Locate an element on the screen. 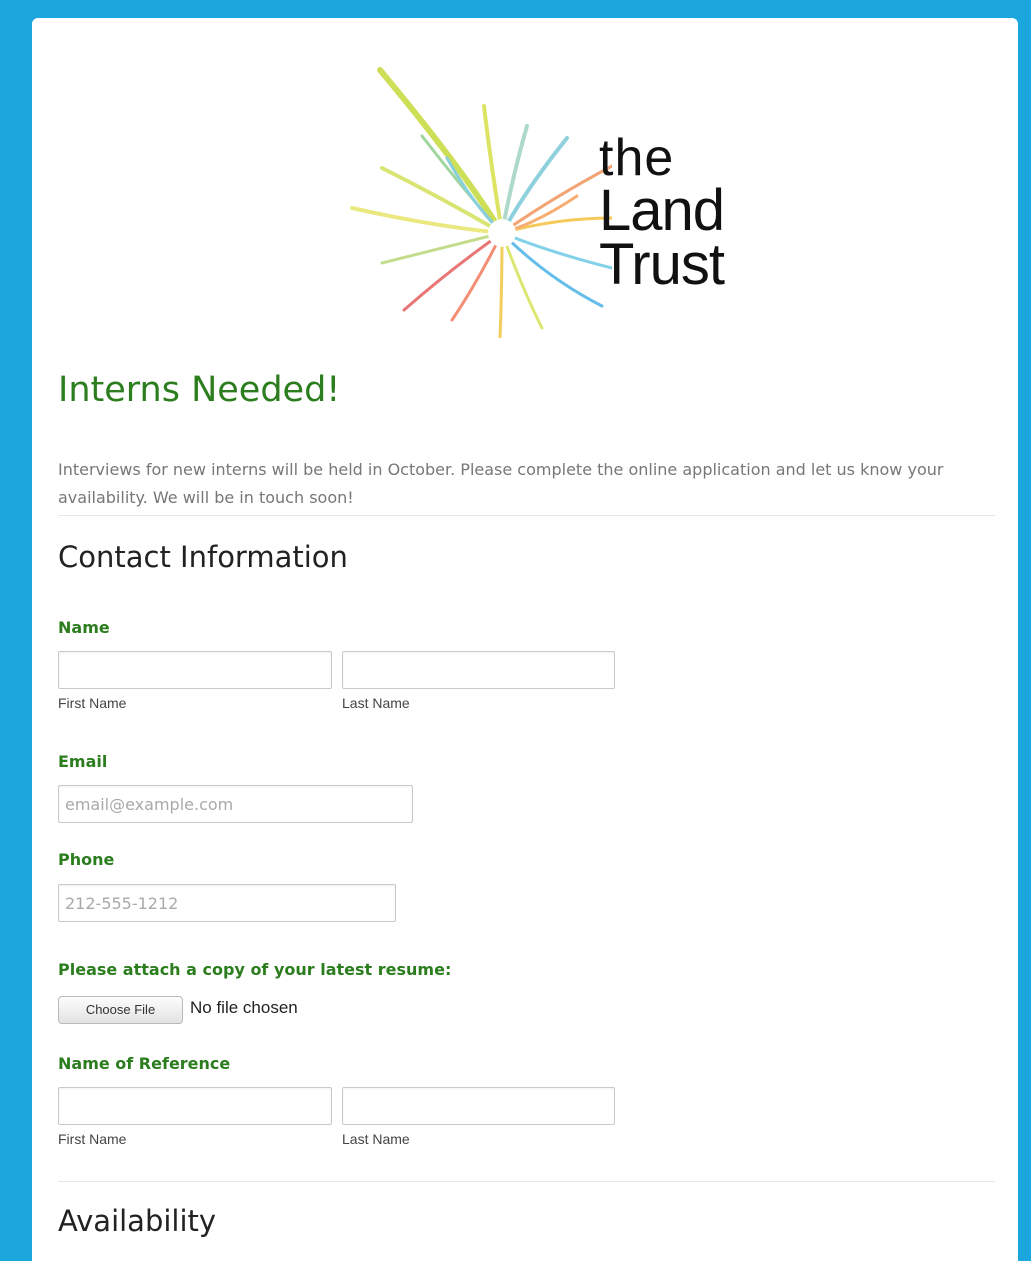 Image resolution: width=1031 pixels, height=1261 pixels. phone-field: 212-555-1212 is located at coordinates (227, 903).